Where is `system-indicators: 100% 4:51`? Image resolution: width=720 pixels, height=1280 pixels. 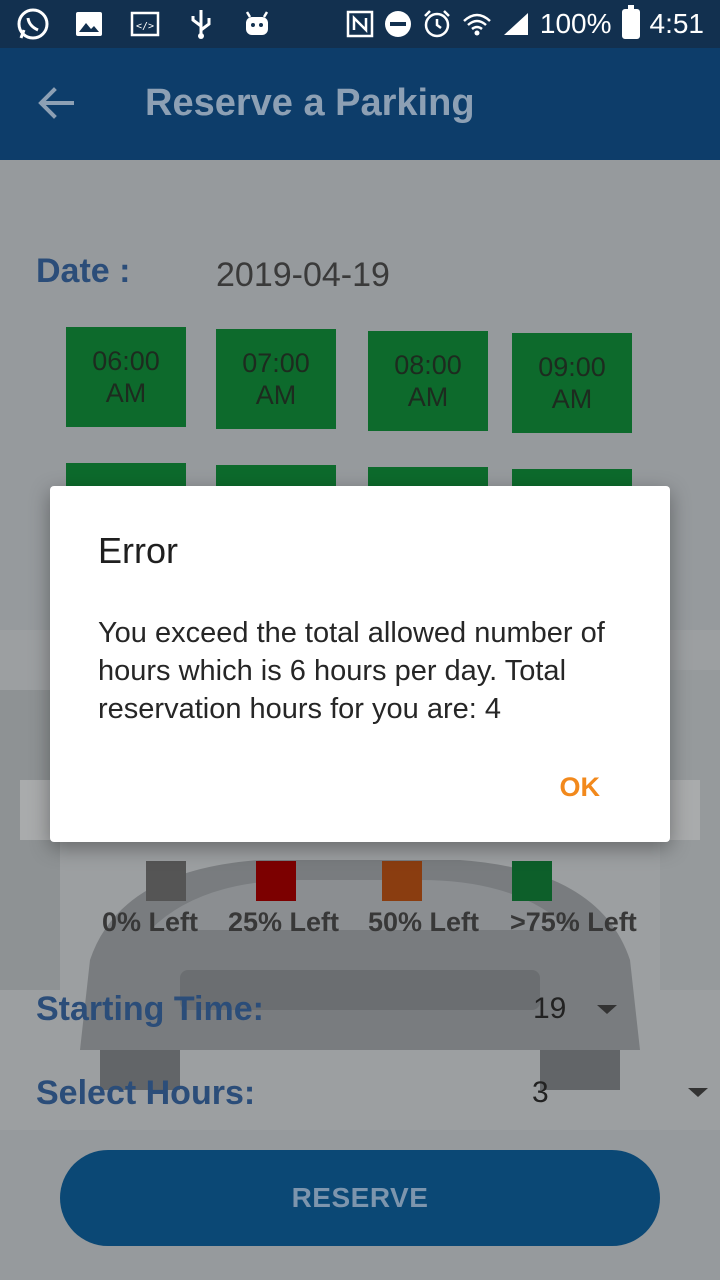
system-indicators: 100% 4:51 is located at coordinates (525, 24).